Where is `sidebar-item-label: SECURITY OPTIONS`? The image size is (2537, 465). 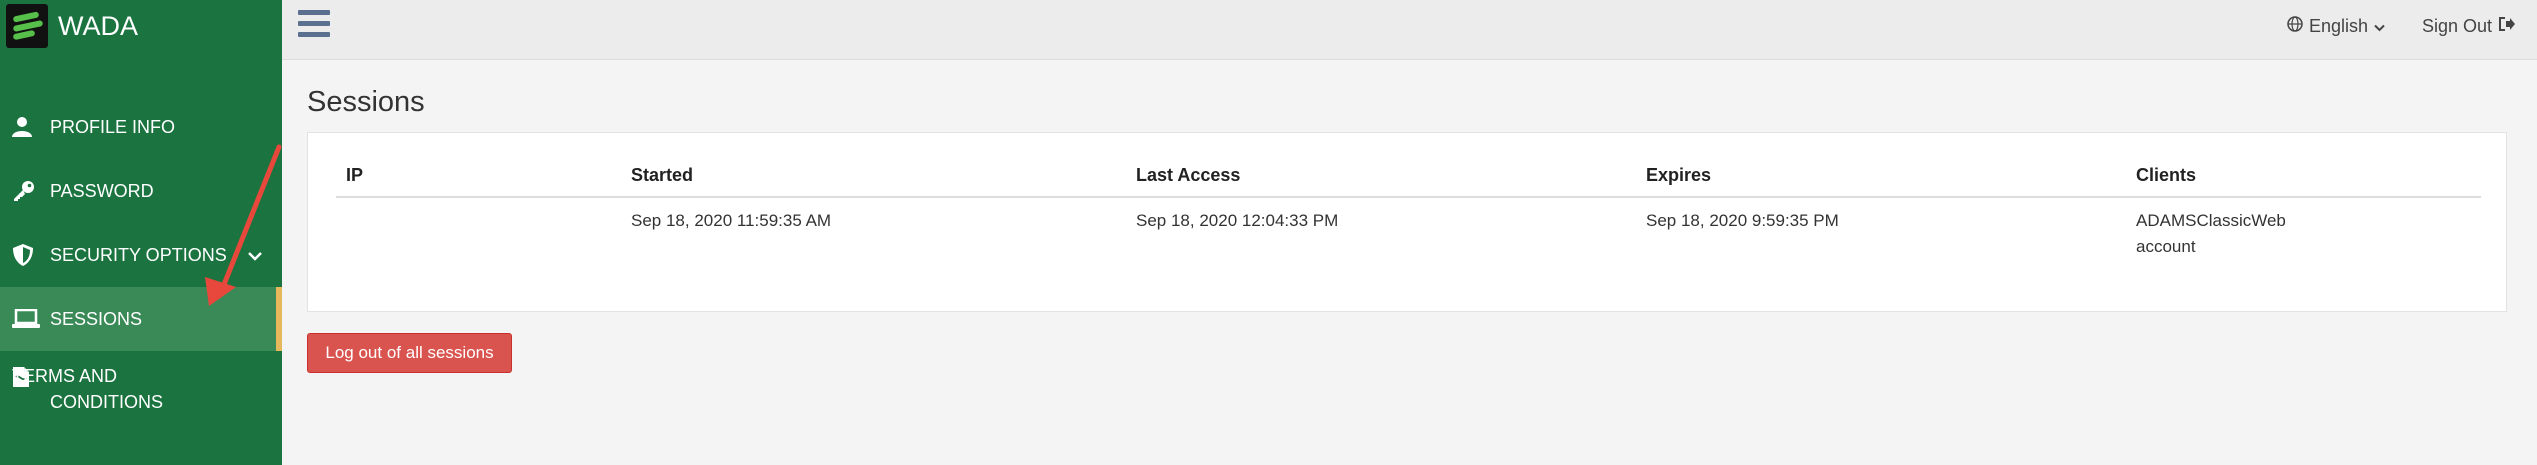
sidebar-item-label: SECURITY OPTIONS is located at coordinates (138, 254).